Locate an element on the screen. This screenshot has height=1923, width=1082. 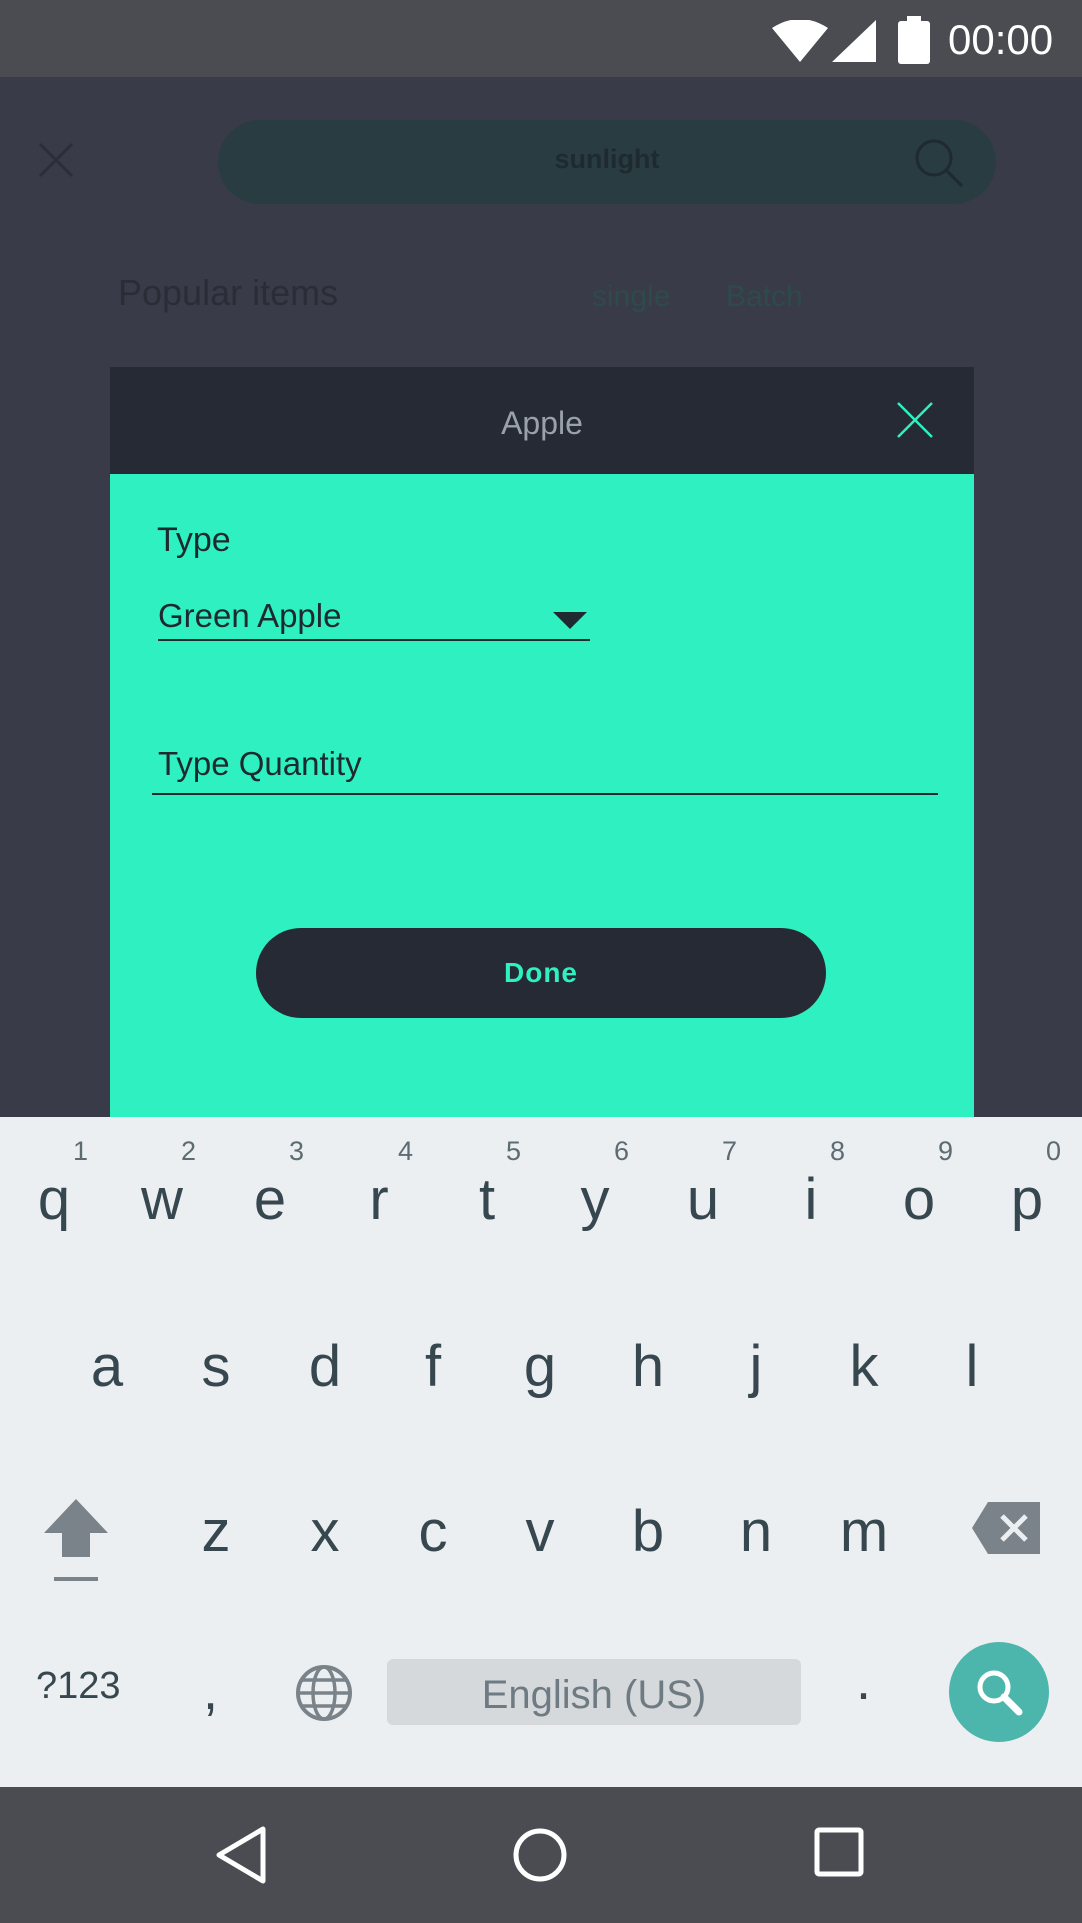
key-m: m is located at coordinates (864, 1530).